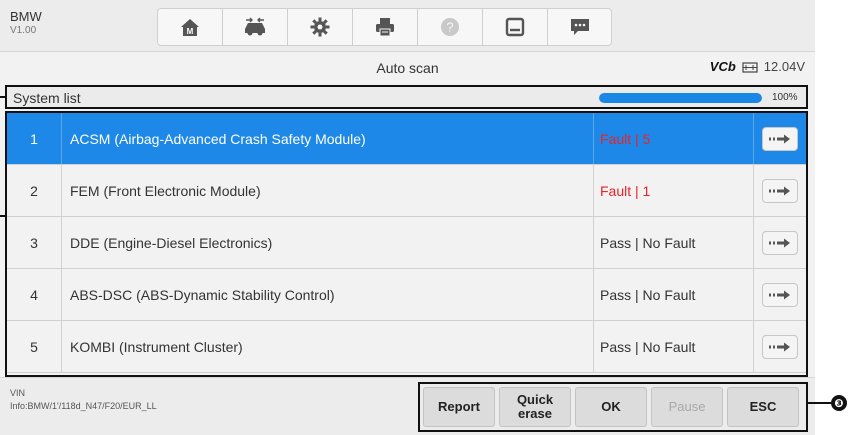  Describe the element at coordinates (3, 216) in the screenshot. I see `callout-line-table` at that location.